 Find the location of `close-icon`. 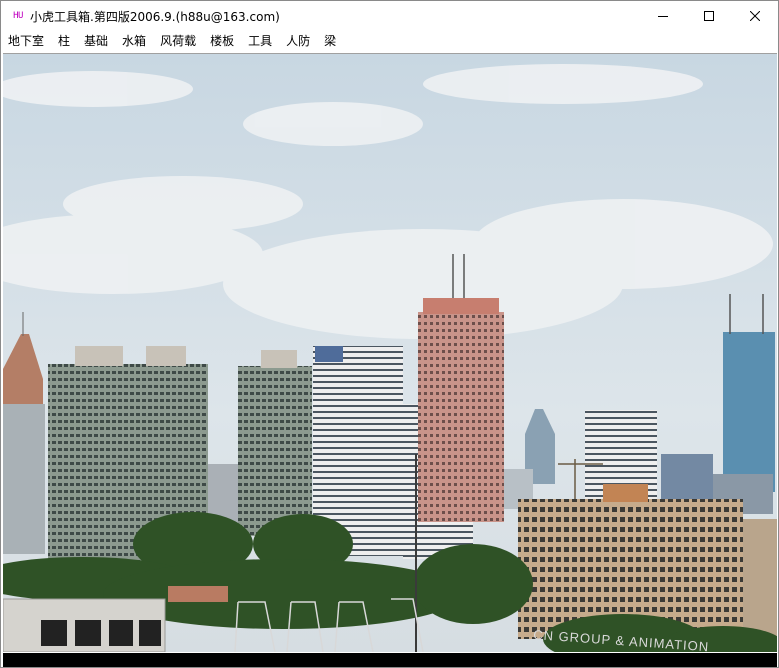

close-icon is located at coordinates (755, 16).